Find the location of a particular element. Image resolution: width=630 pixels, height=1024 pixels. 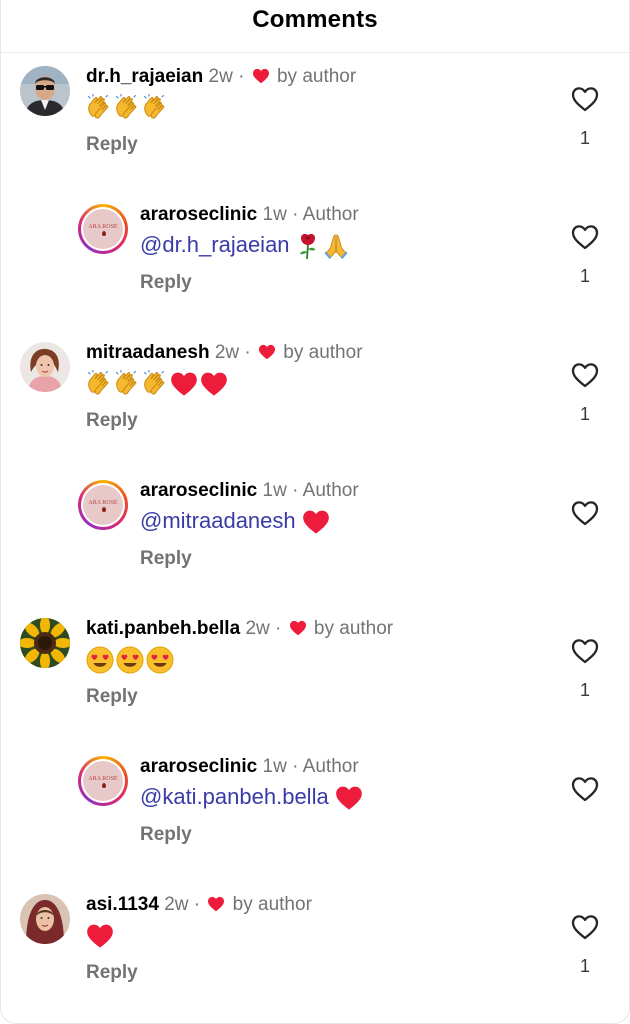

comment-body: @dr.h_rajaeian 🌹🙏 is located at coordinates (246, 246).